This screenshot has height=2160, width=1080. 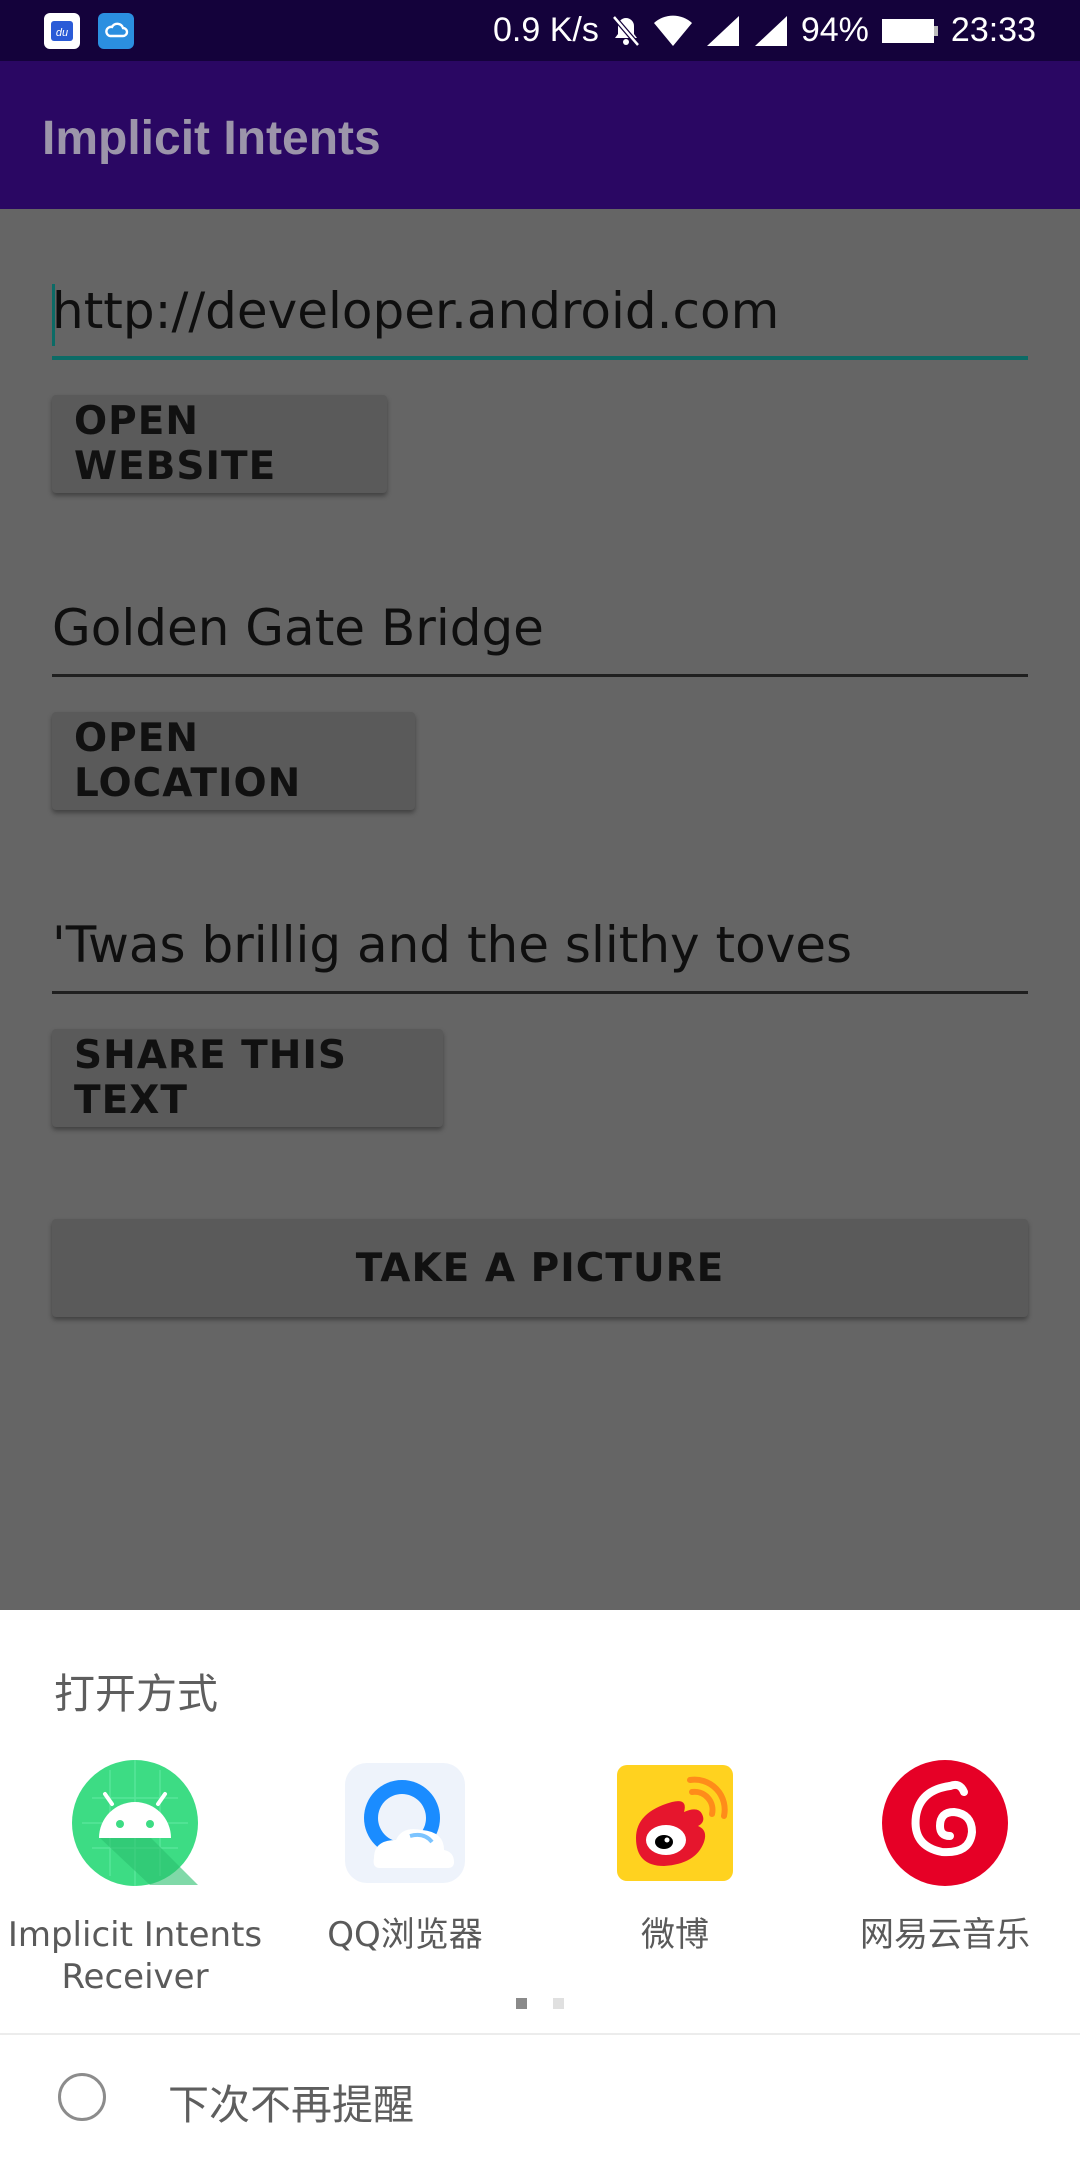 I want to click on open-website-button: OPEN WEBSITE, so click(x=219, y=444).